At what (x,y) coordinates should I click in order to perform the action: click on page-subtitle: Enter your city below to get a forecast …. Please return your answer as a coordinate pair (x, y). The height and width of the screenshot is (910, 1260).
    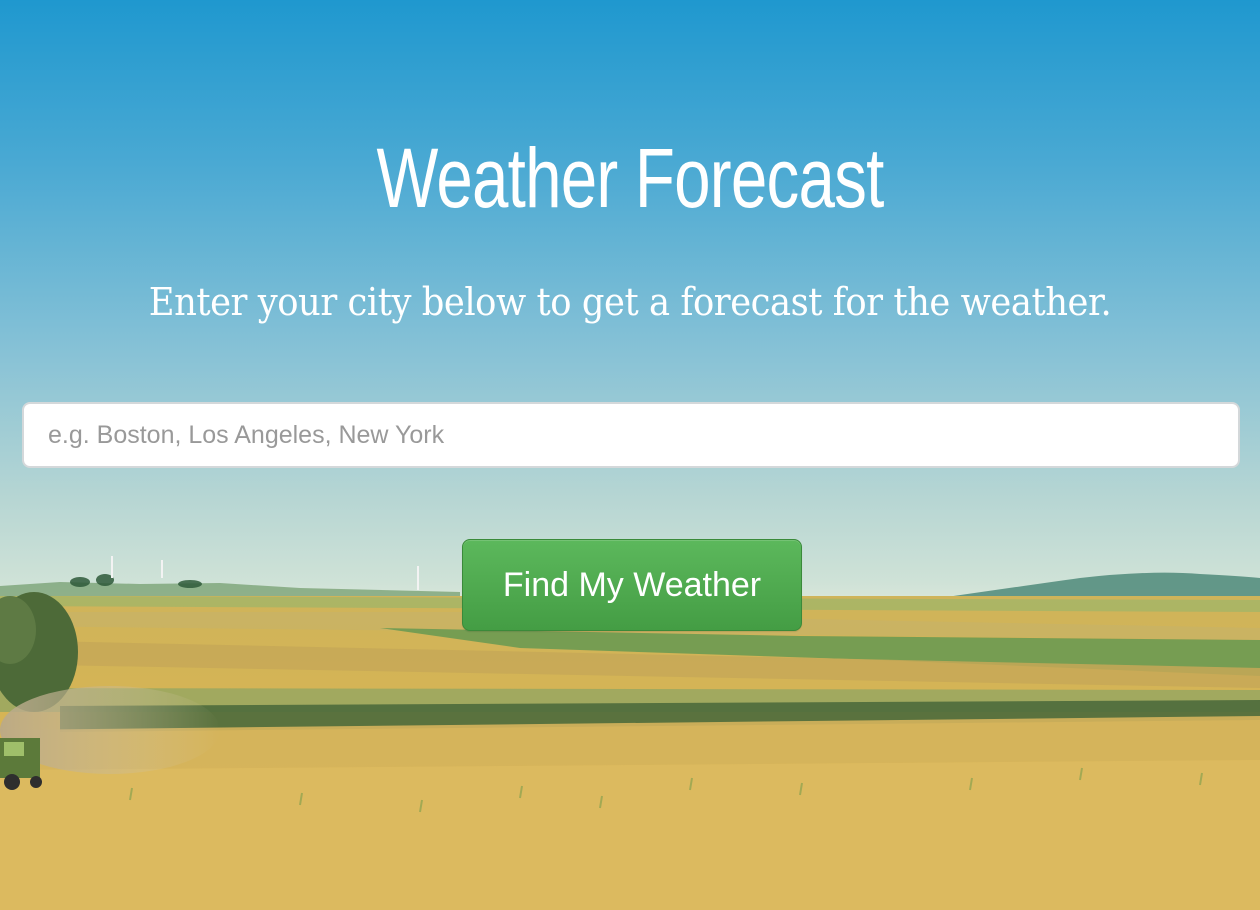
    Looking at the image, I should click on (630, 302).